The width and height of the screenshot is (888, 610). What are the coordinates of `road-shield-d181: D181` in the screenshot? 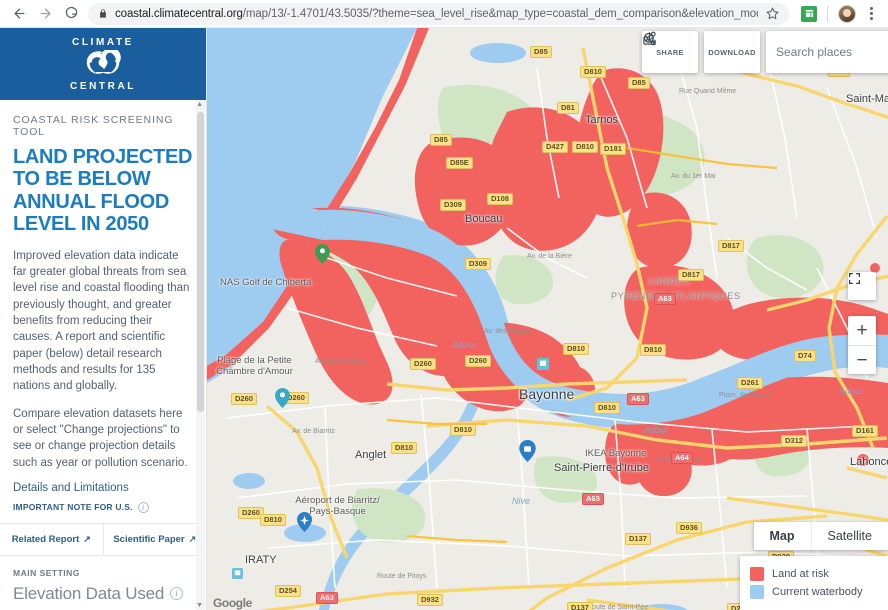 It's located at (613, 149).